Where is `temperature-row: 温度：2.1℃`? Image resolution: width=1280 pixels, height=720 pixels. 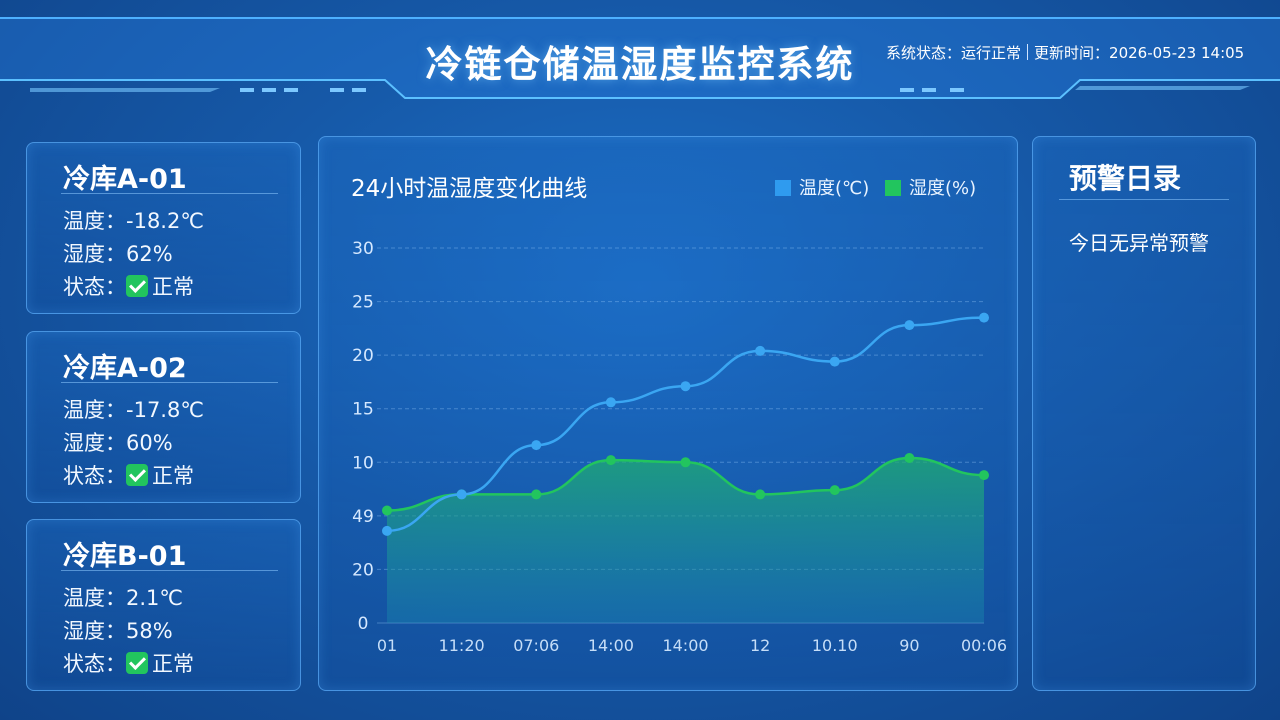 temperature-row: 温度：2.1℃ is located at coordinates (123, 597).